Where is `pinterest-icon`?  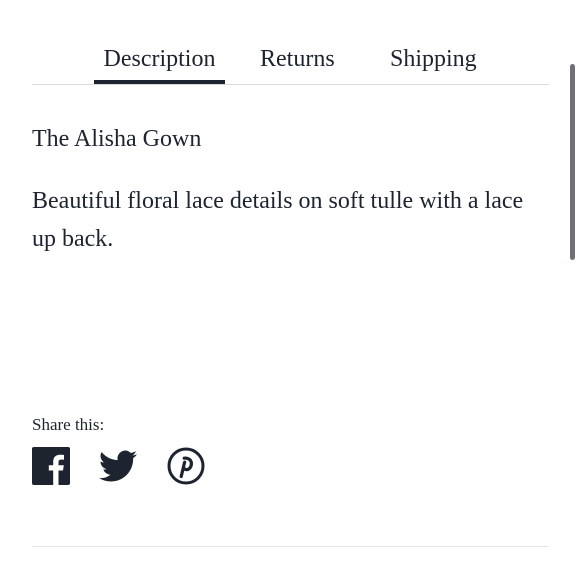
pinterest-icon is located at coordinates (186, 466).